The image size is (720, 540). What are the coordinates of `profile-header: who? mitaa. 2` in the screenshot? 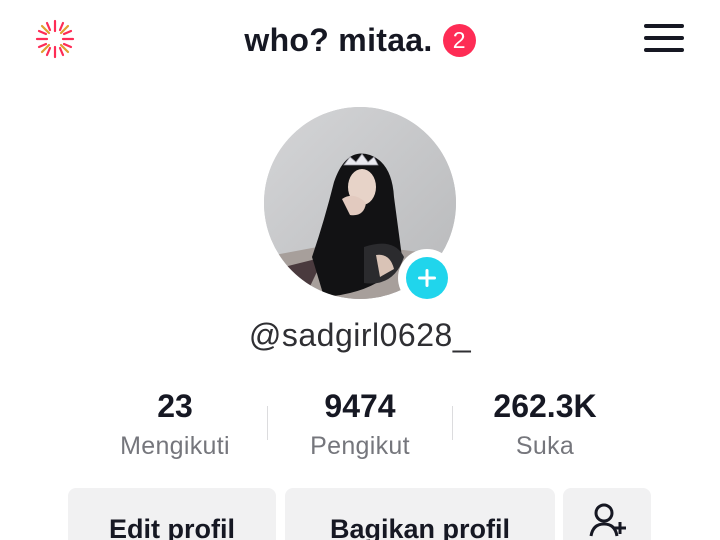 It's located at (360, 40).